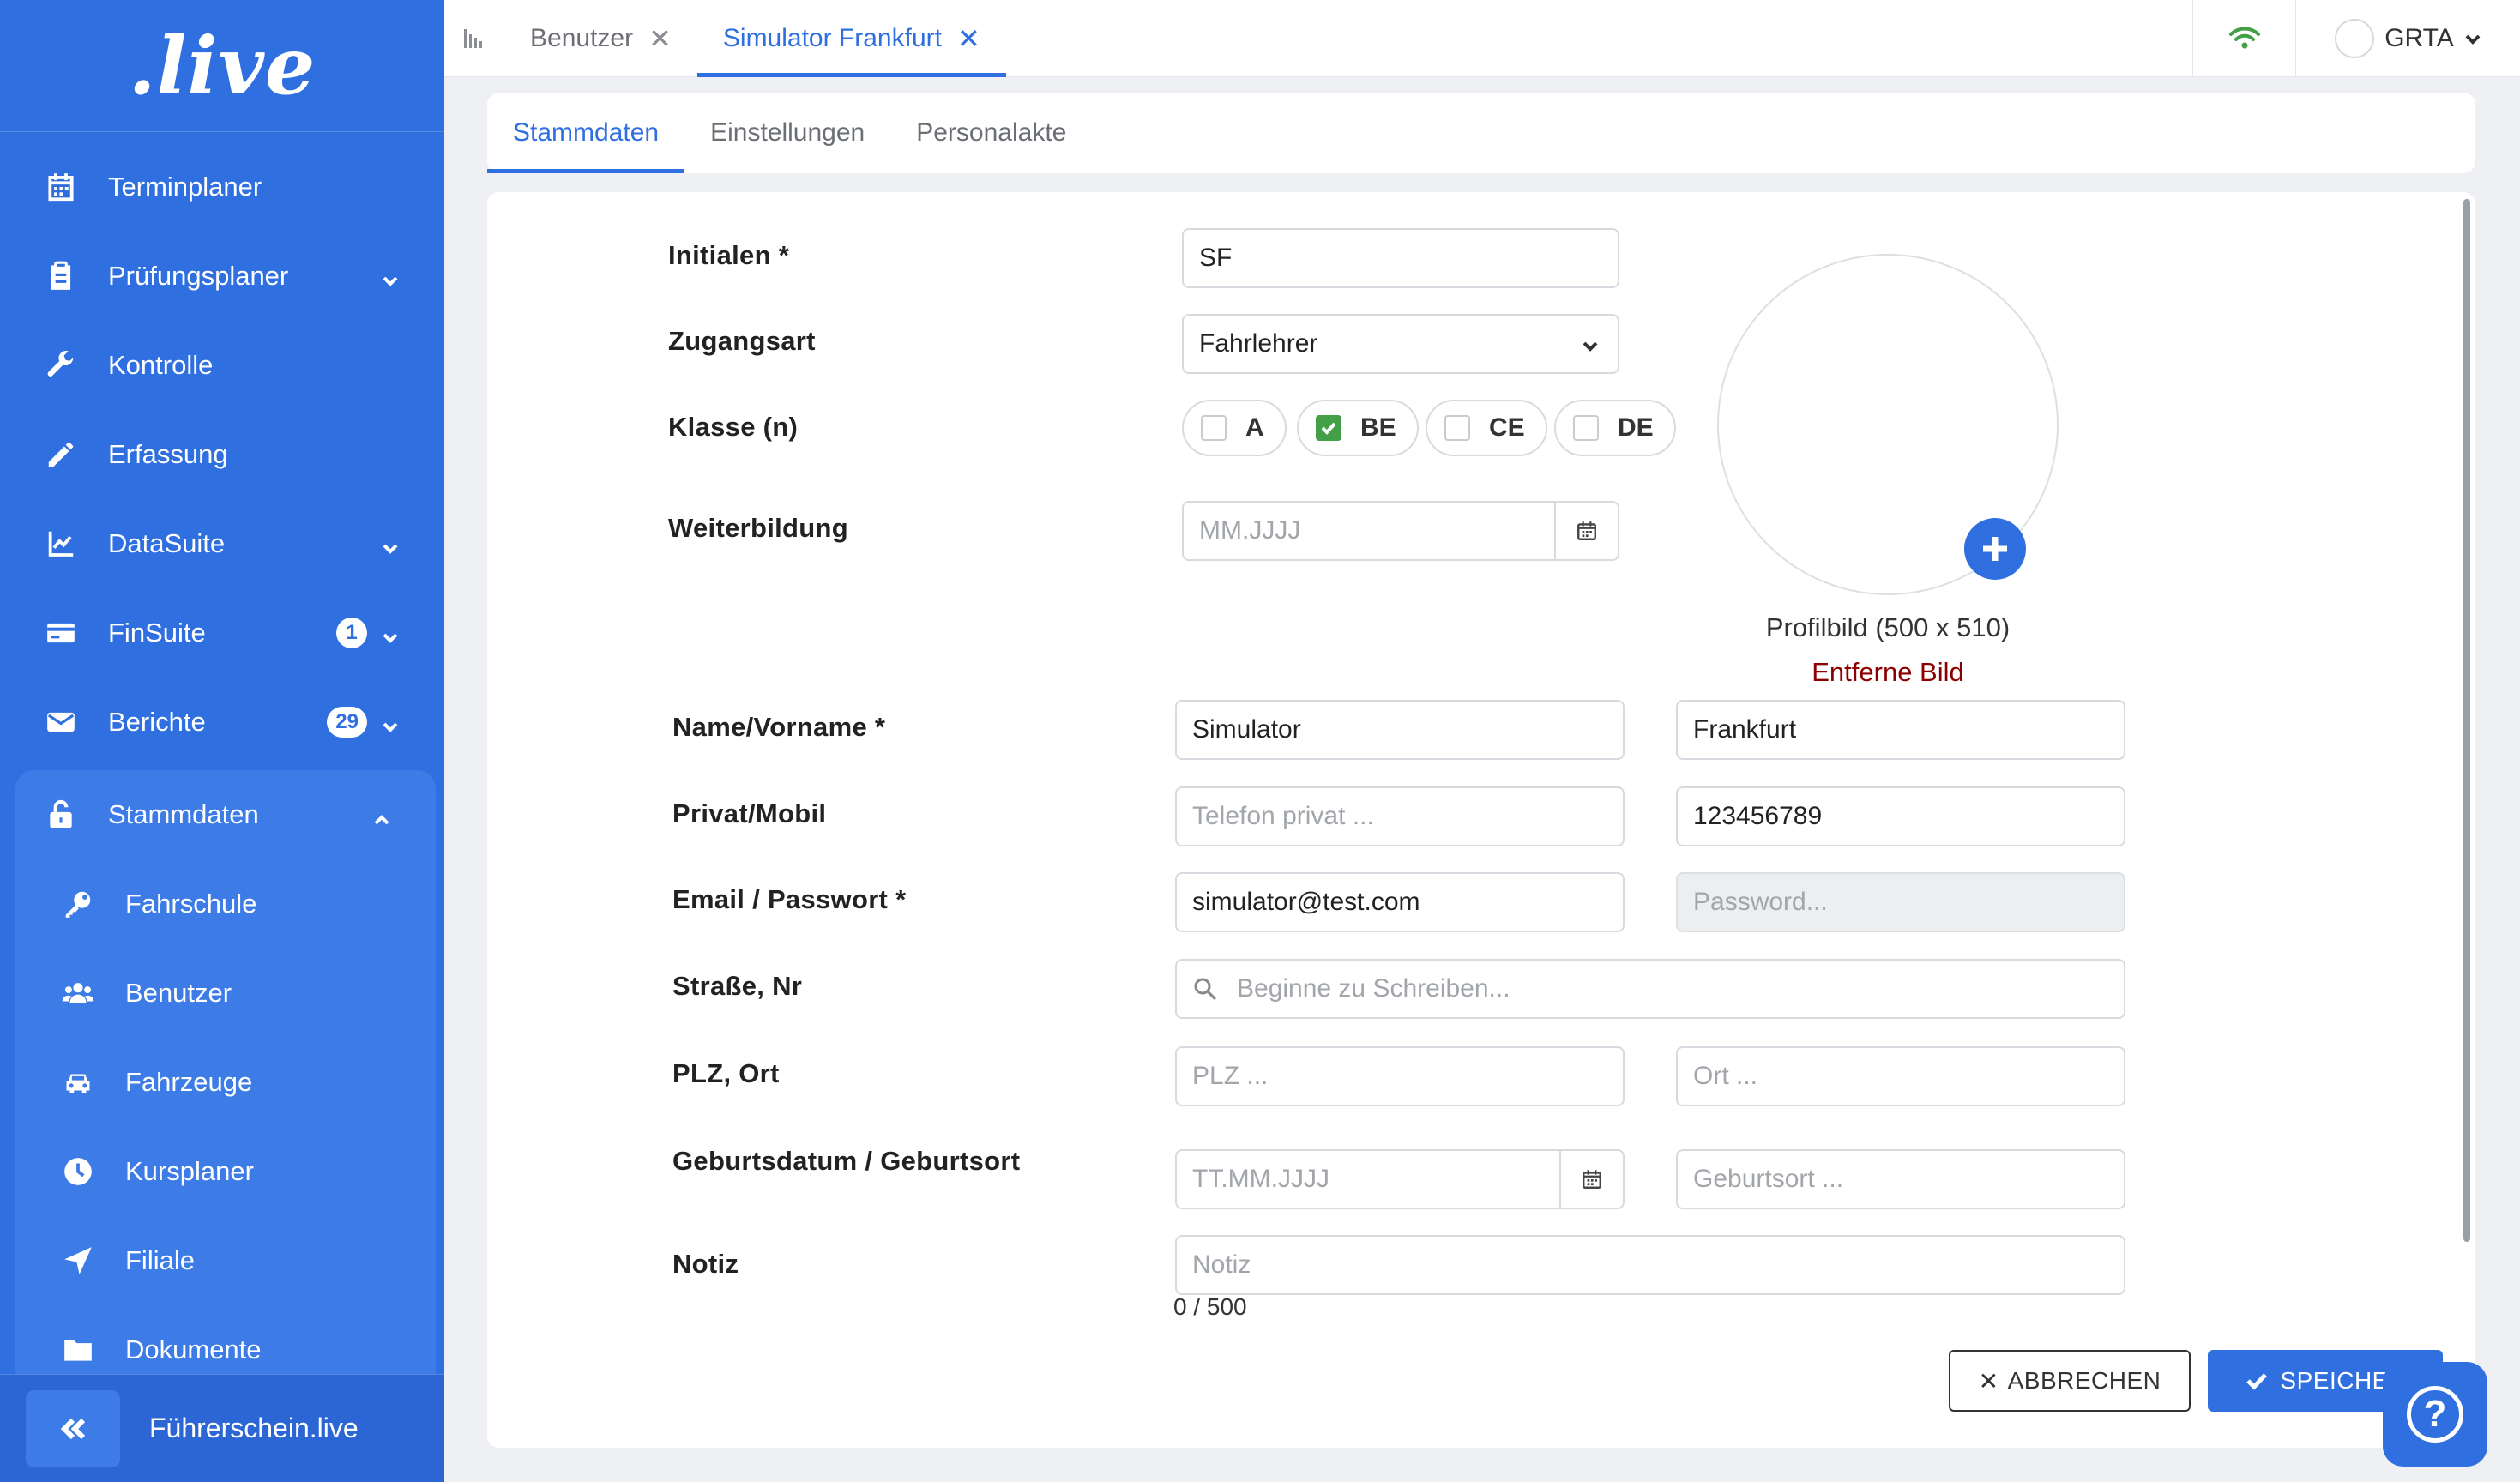  What do you see at coordinates (61, 815) in the screenshot?
I see `unlock-icon` at bounding box center [61, 815].